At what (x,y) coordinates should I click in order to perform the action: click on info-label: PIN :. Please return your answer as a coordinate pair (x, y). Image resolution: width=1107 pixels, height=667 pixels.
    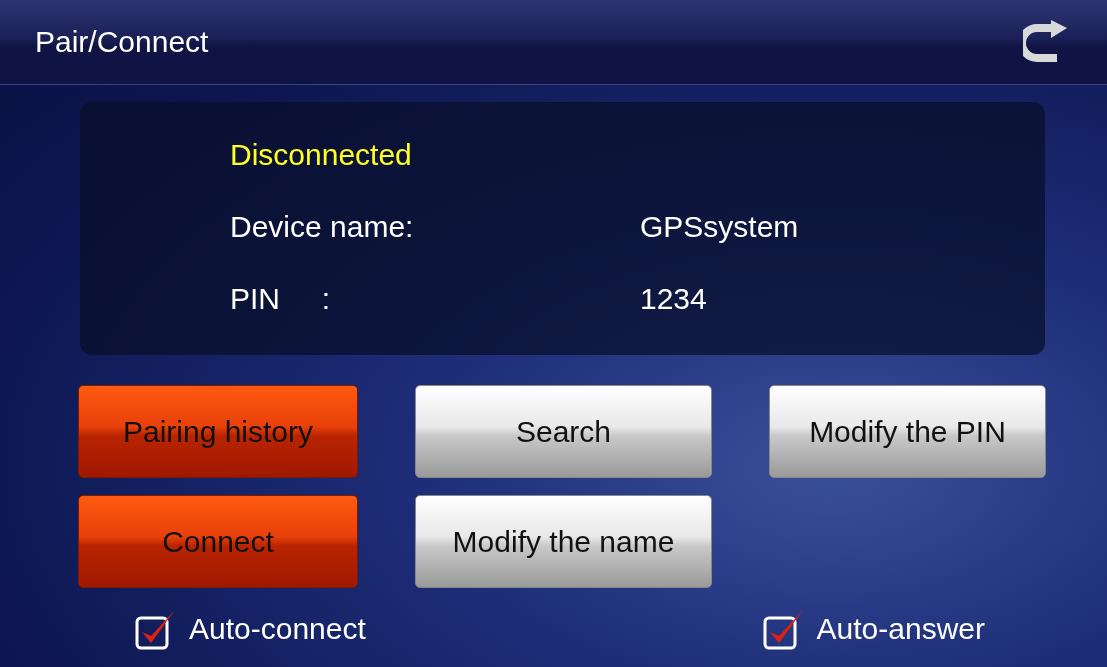
    Looking at the image, I should click on (281, 299).